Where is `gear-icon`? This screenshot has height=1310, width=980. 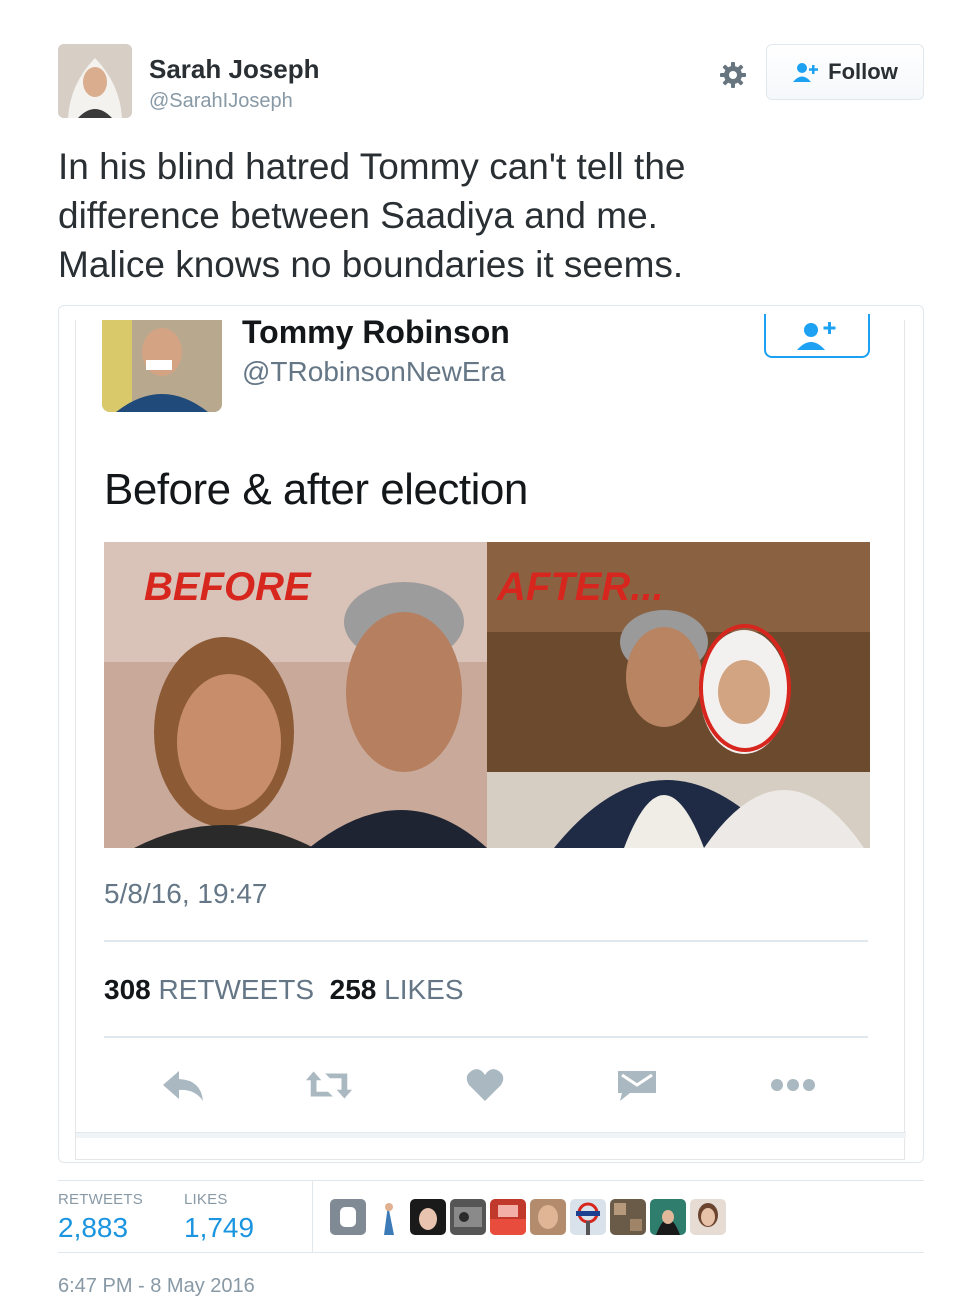
gear-icon is located at coordinates (733, 75).